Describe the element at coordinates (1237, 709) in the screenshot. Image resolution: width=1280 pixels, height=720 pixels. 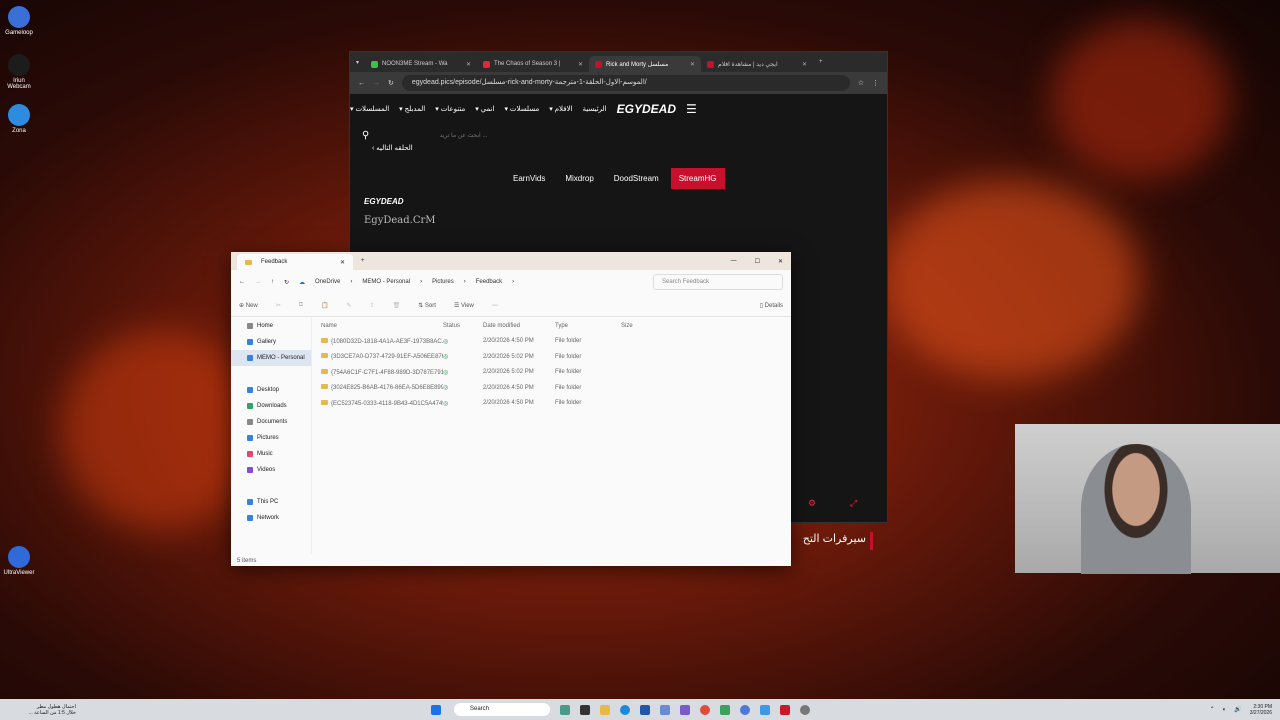
I see `volume-icon: 🔊` at that location.